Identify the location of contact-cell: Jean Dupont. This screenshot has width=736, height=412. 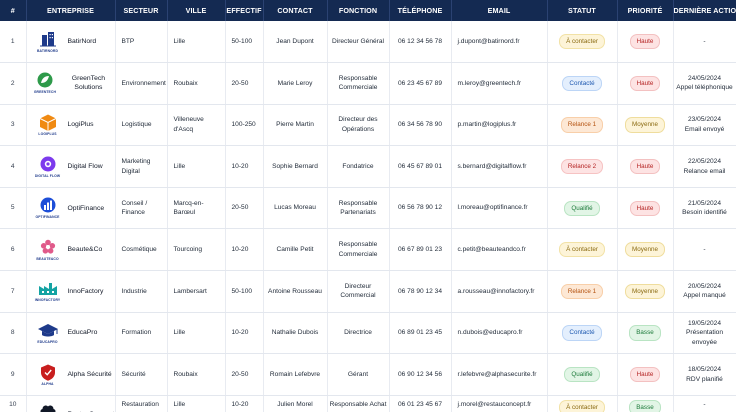
(295, 42).